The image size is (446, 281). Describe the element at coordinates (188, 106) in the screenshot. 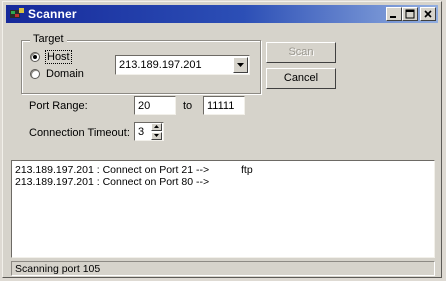

I see `port-to-label: to` at that location.